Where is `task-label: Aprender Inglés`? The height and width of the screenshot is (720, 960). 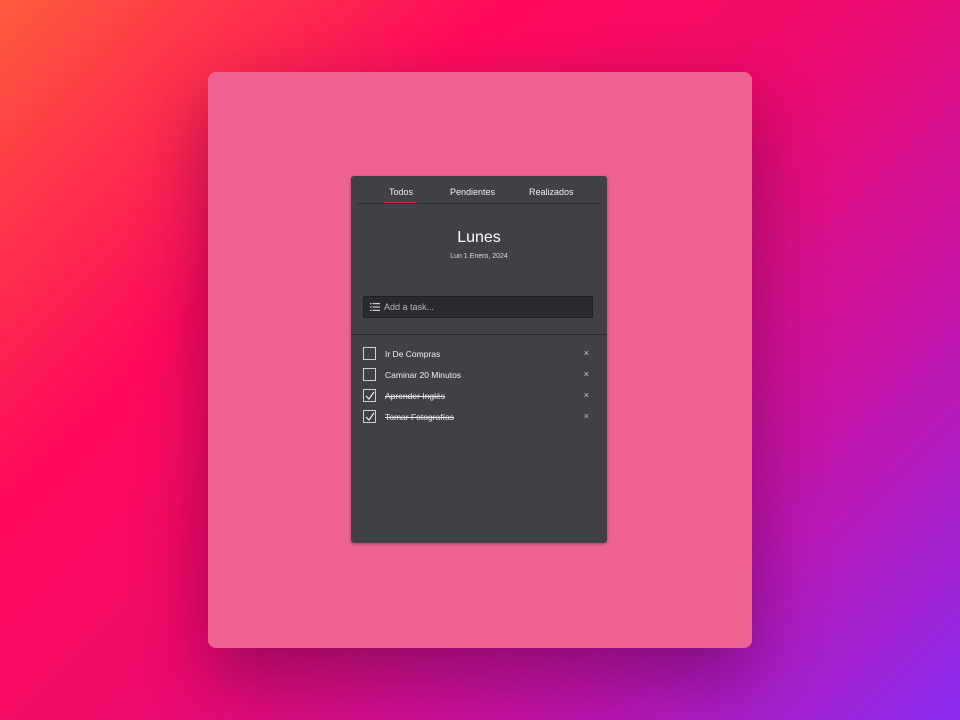
task-label: Aprender Inglés is located at coordinates (415, 396).